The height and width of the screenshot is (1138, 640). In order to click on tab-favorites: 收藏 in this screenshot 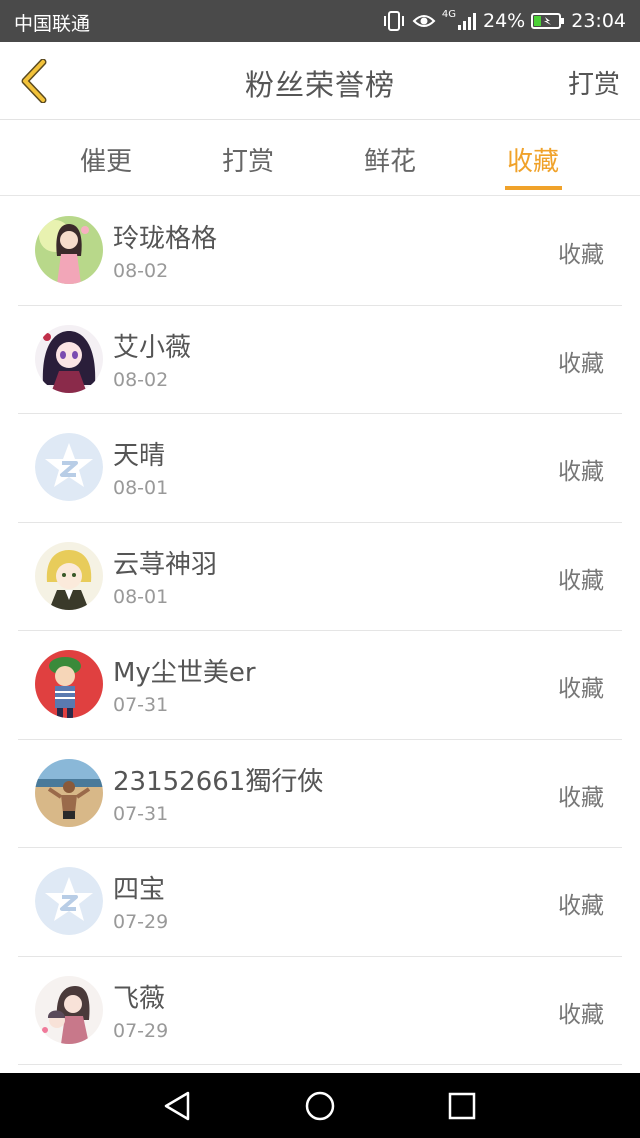, I will do `click(533, 159)`.